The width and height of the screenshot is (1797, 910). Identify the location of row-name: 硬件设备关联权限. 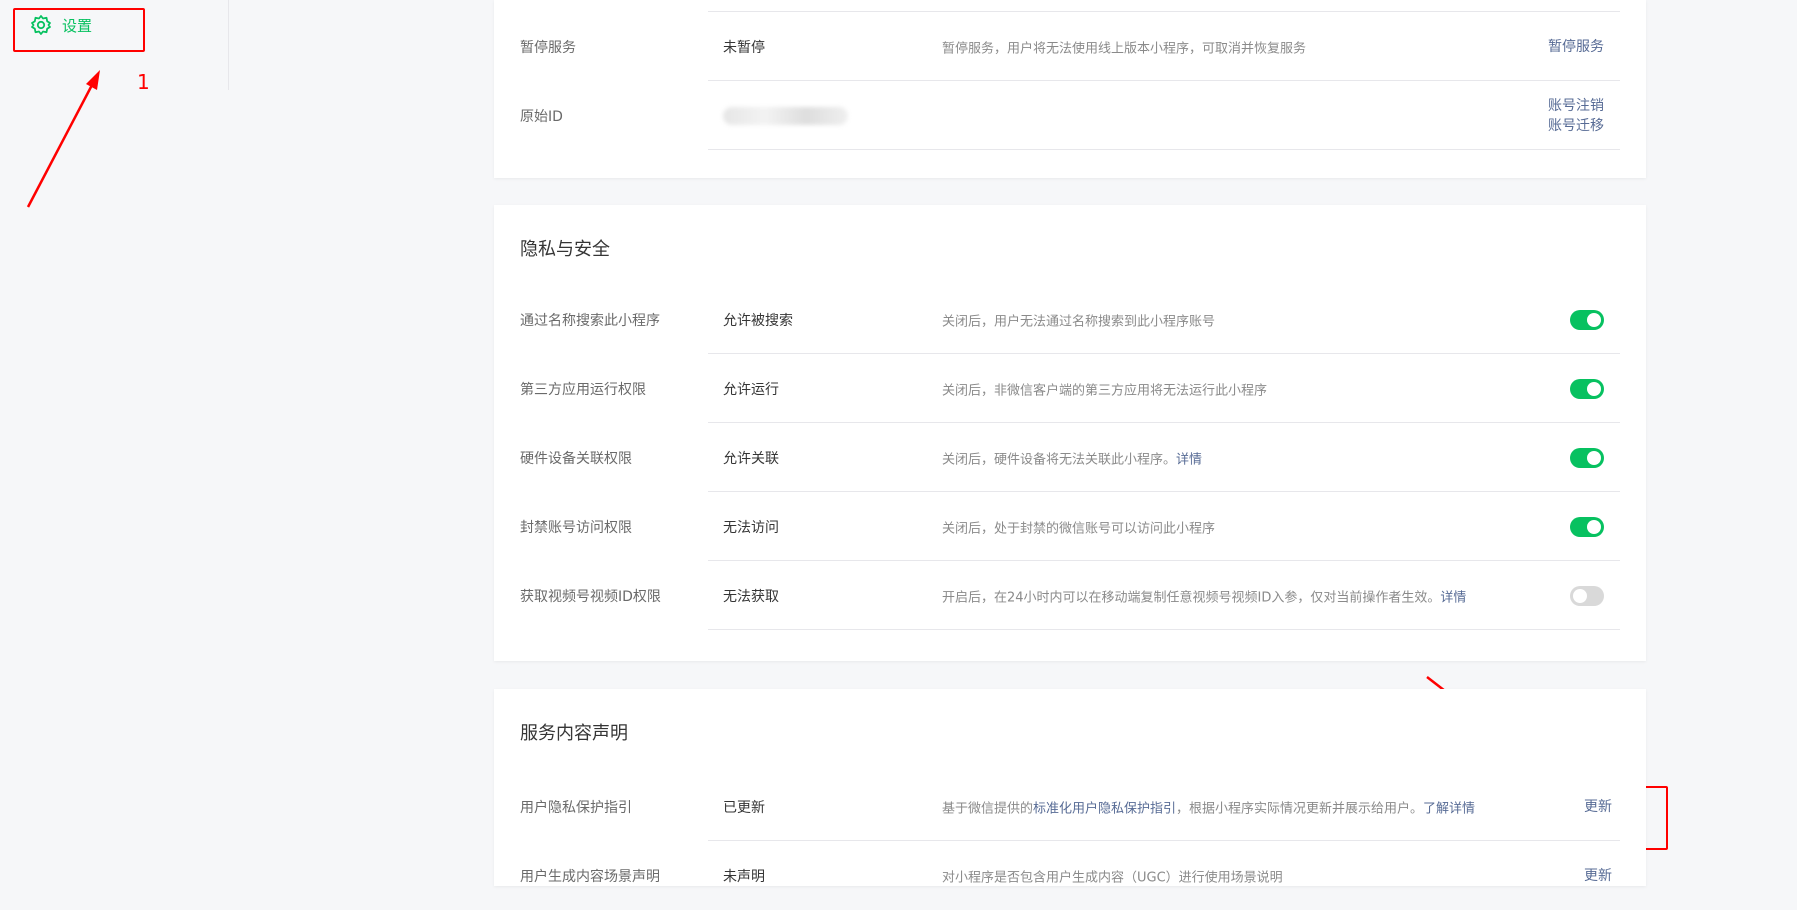
(576, 458).